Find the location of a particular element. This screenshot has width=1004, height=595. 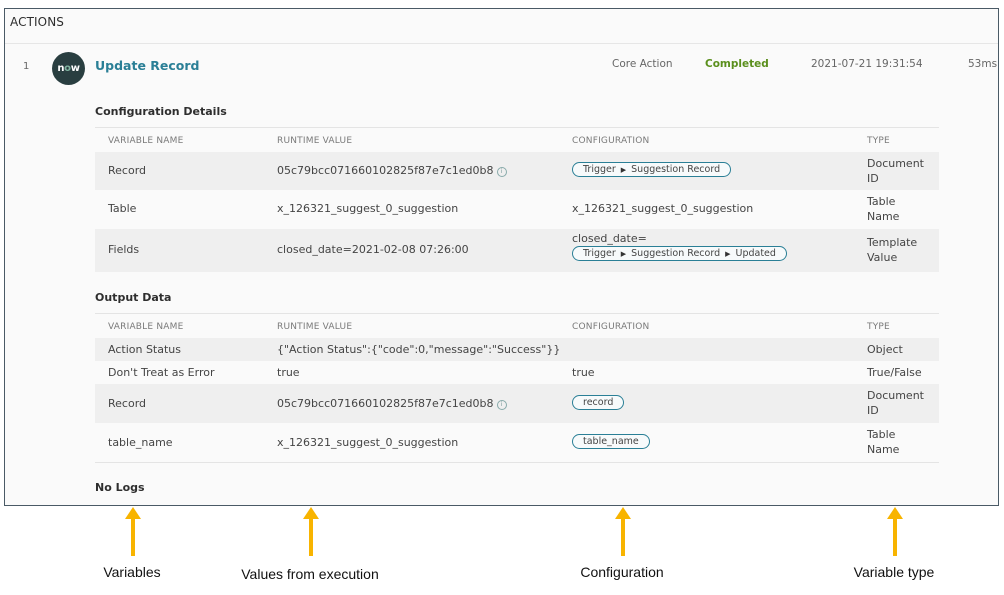

variable-name: Fields is located at coordinates (124, 249).